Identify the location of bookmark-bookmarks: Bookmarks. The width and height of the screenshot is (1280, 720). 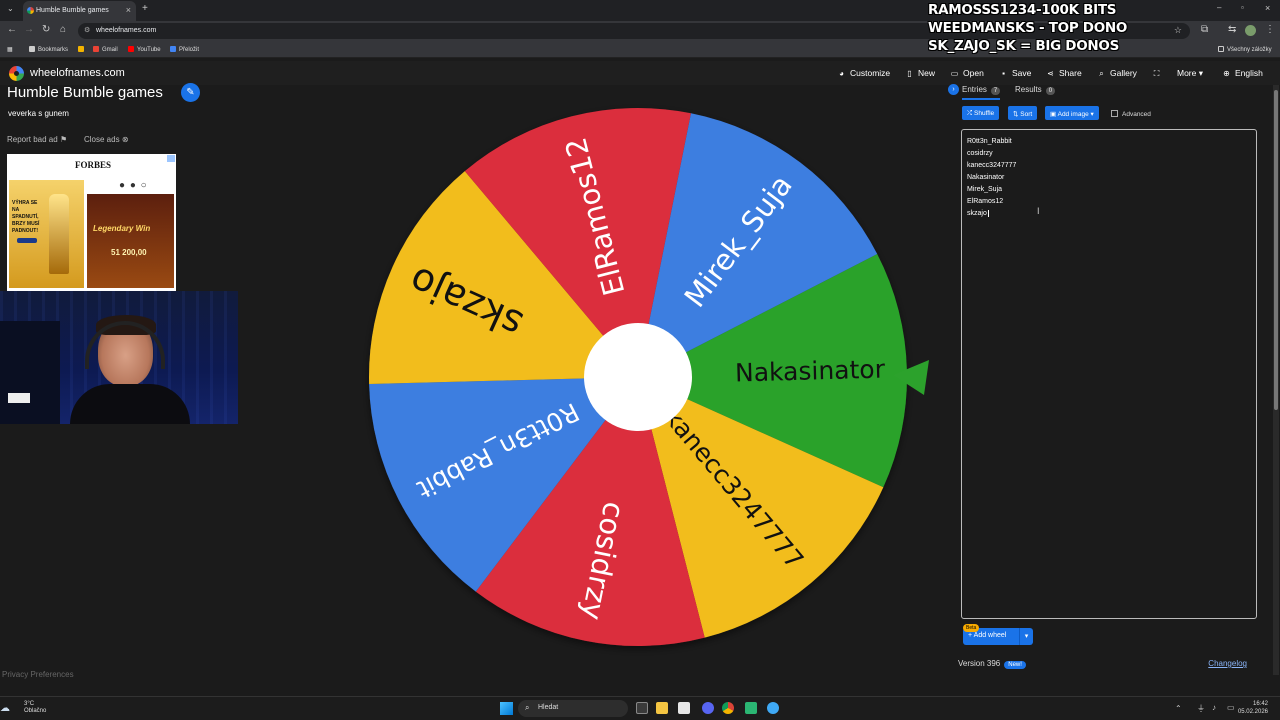
(48, 49).